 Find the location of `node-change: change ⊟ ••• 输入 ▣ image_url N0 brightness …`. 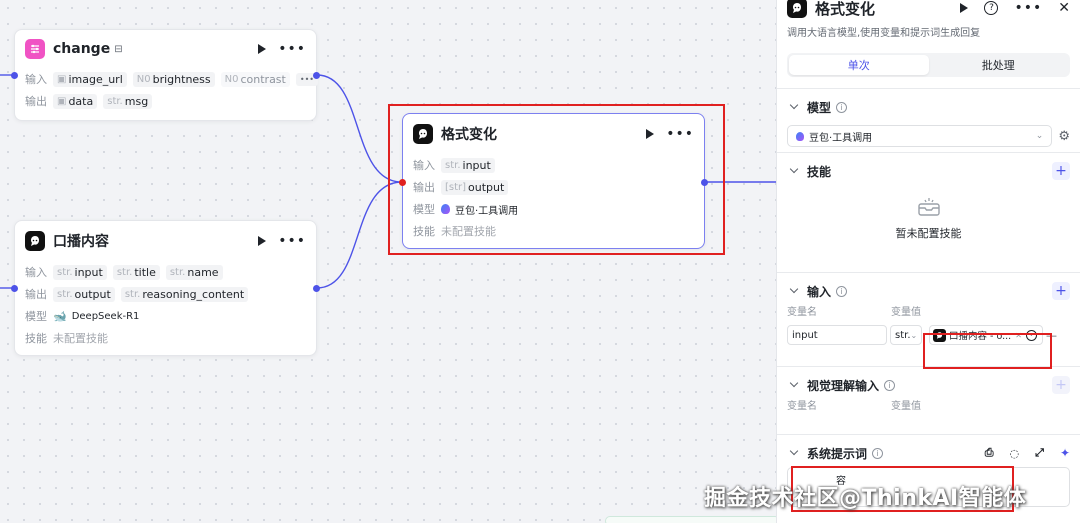

node-change: change ⊟ ••• 输入 ▣ image_url N0 brightness … is located at coordinates (166, 75).